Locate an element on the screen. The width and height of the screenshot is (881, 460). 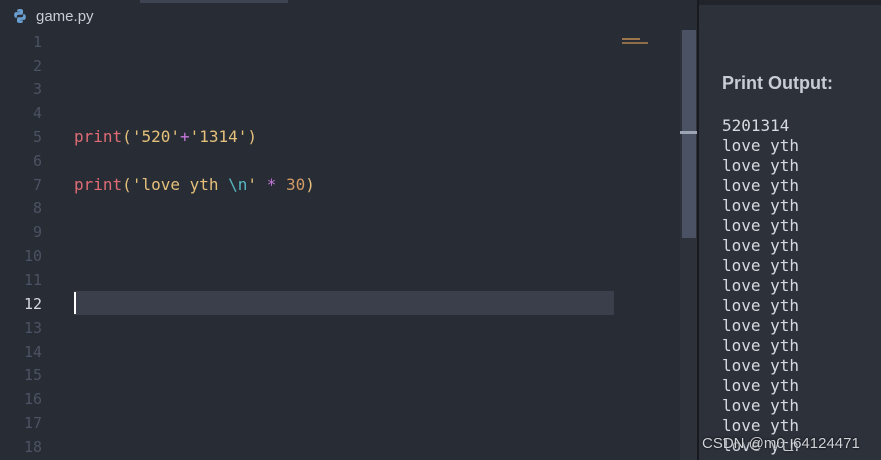
line-number: 17 is located at coordinates (32, 423).